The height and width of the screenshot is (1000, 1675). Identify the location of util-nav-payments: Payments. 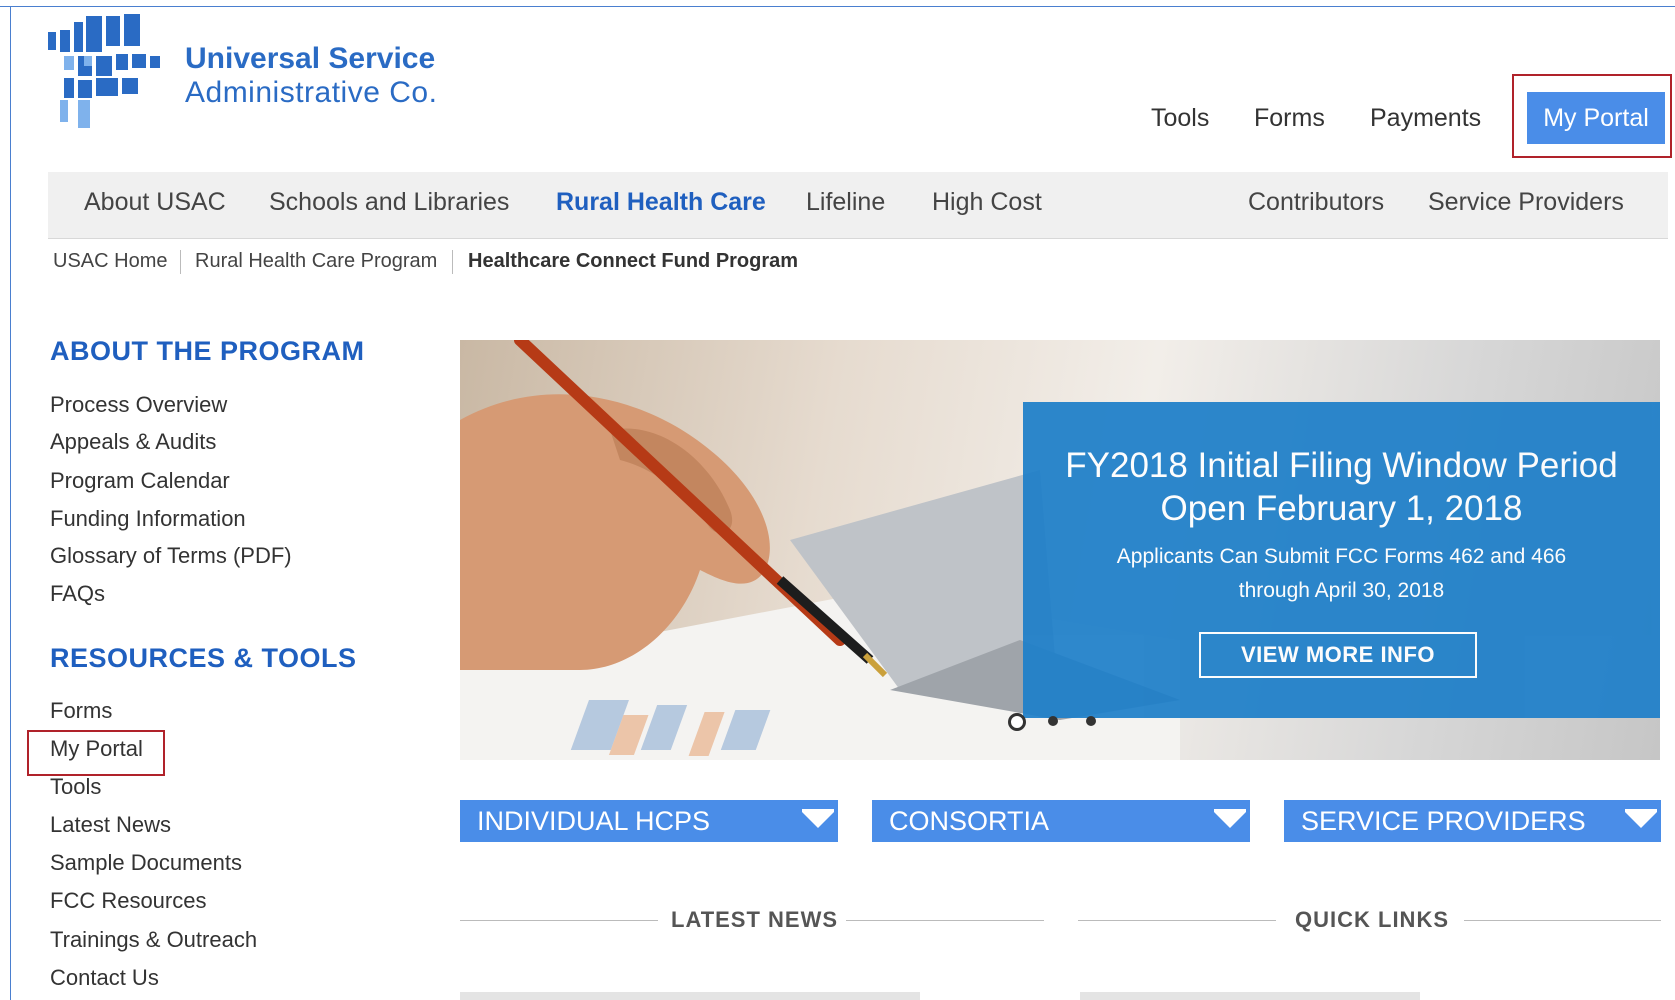
(1425, 118).